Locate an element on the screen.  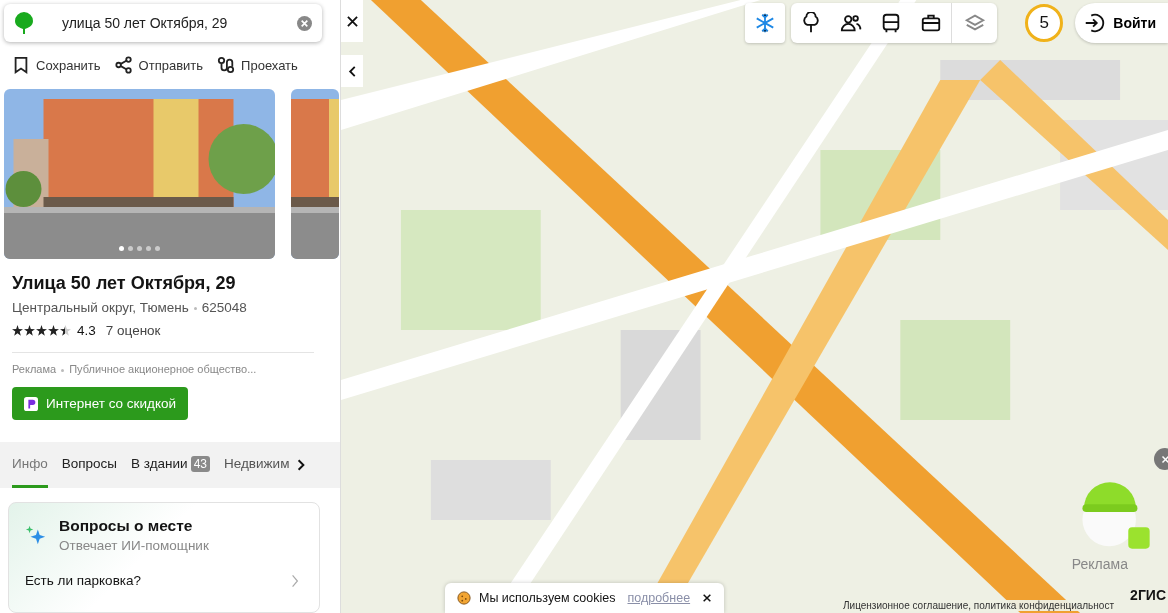
share-button: Отправить is located at coordinates (159, 65).